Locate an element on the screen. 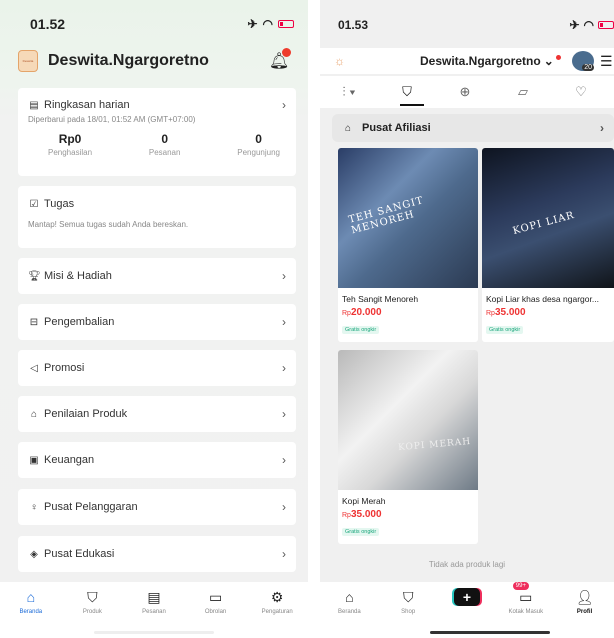 Image resolution: width=614 pixels, height=638 pixels. affiliate-center-bar: ⌂ Pusat Afiliasi › is located at coordinates (473, 128).